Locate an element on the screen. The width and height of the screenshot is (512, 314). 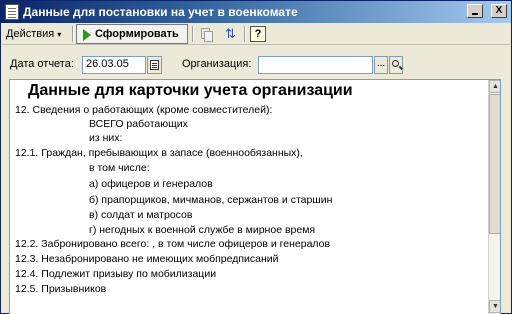
actions-menu-label: Действия is located at coordinates (30, 34).